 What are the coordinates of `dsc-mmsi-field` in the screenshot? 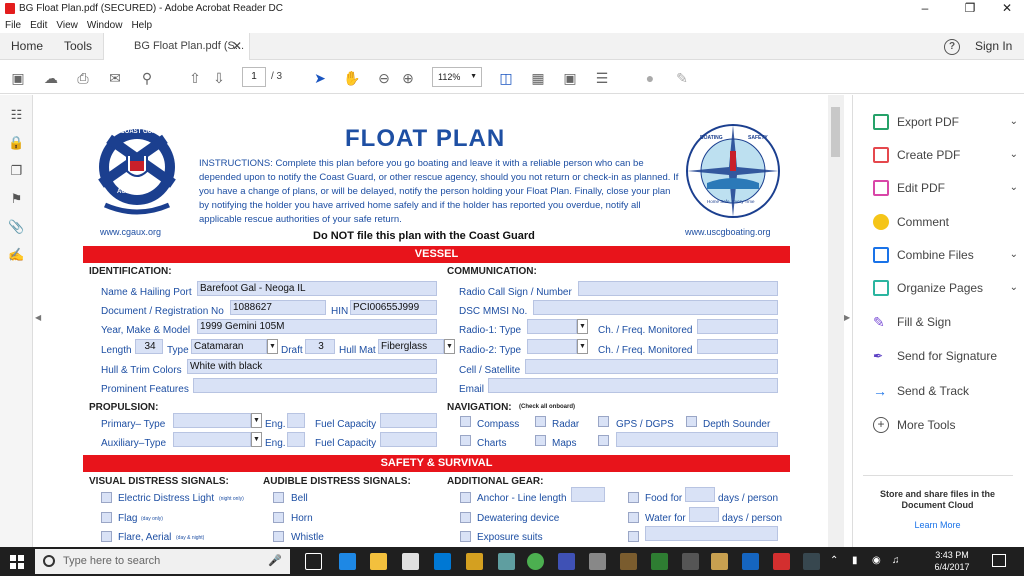 It's located at (655, 307).